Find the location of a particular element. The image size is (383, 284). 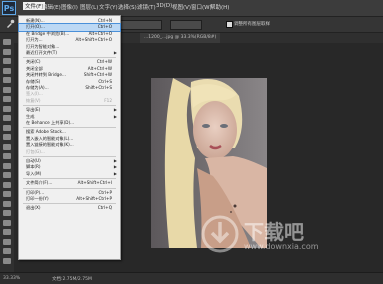

menu-item-shortcut: Alt+Shift+Ctrl+I is located at coordinates (94, 183).